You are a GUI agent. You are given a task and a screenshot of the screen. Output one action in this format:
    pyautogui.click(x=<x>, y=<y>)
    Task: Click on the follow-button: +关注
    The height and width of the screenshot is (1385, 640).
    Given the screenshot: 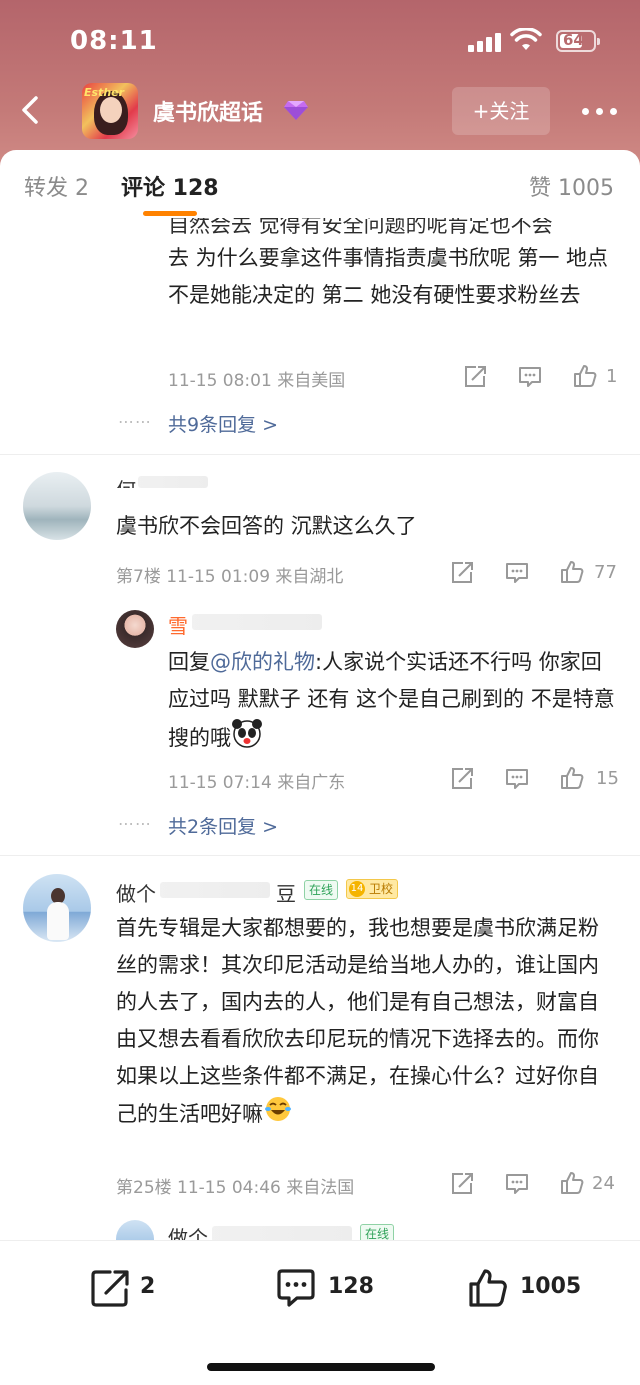 What is the action you would take?
    pyautogui.click(x=501, y=111)
    